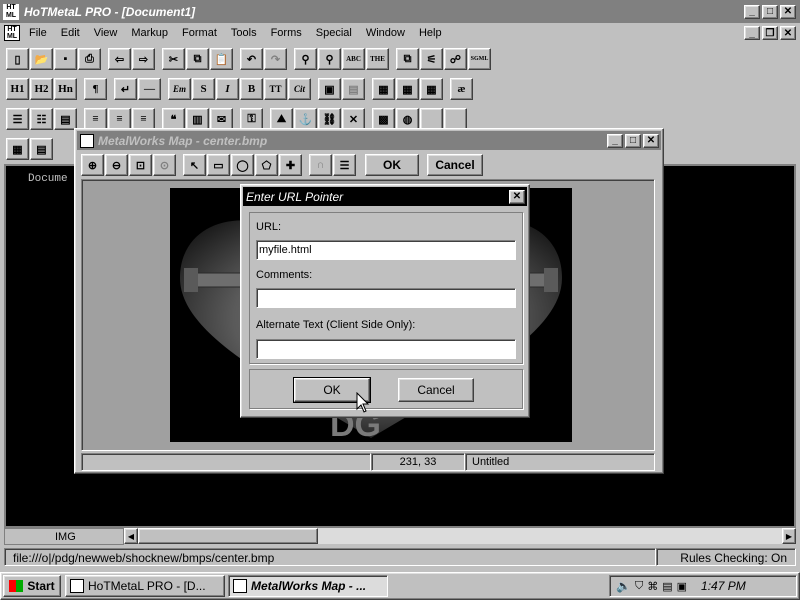 The height and width of the screenshot is (600, 800). Describe the element at coordinates (386, 298) in the screenshot. I see `comments-input` at that location.